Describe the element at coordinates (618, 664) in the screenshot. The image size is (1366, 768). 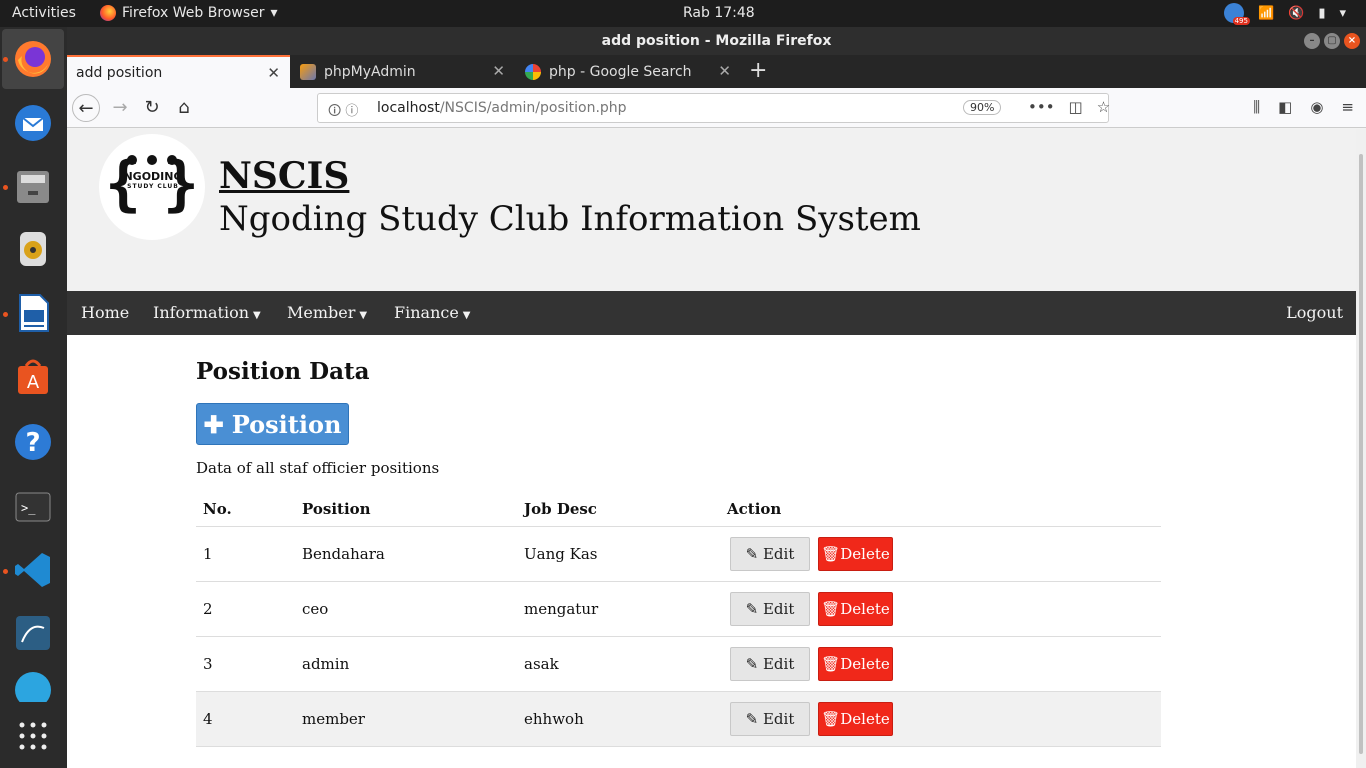
I see `row-job-desc: asak` at that location.